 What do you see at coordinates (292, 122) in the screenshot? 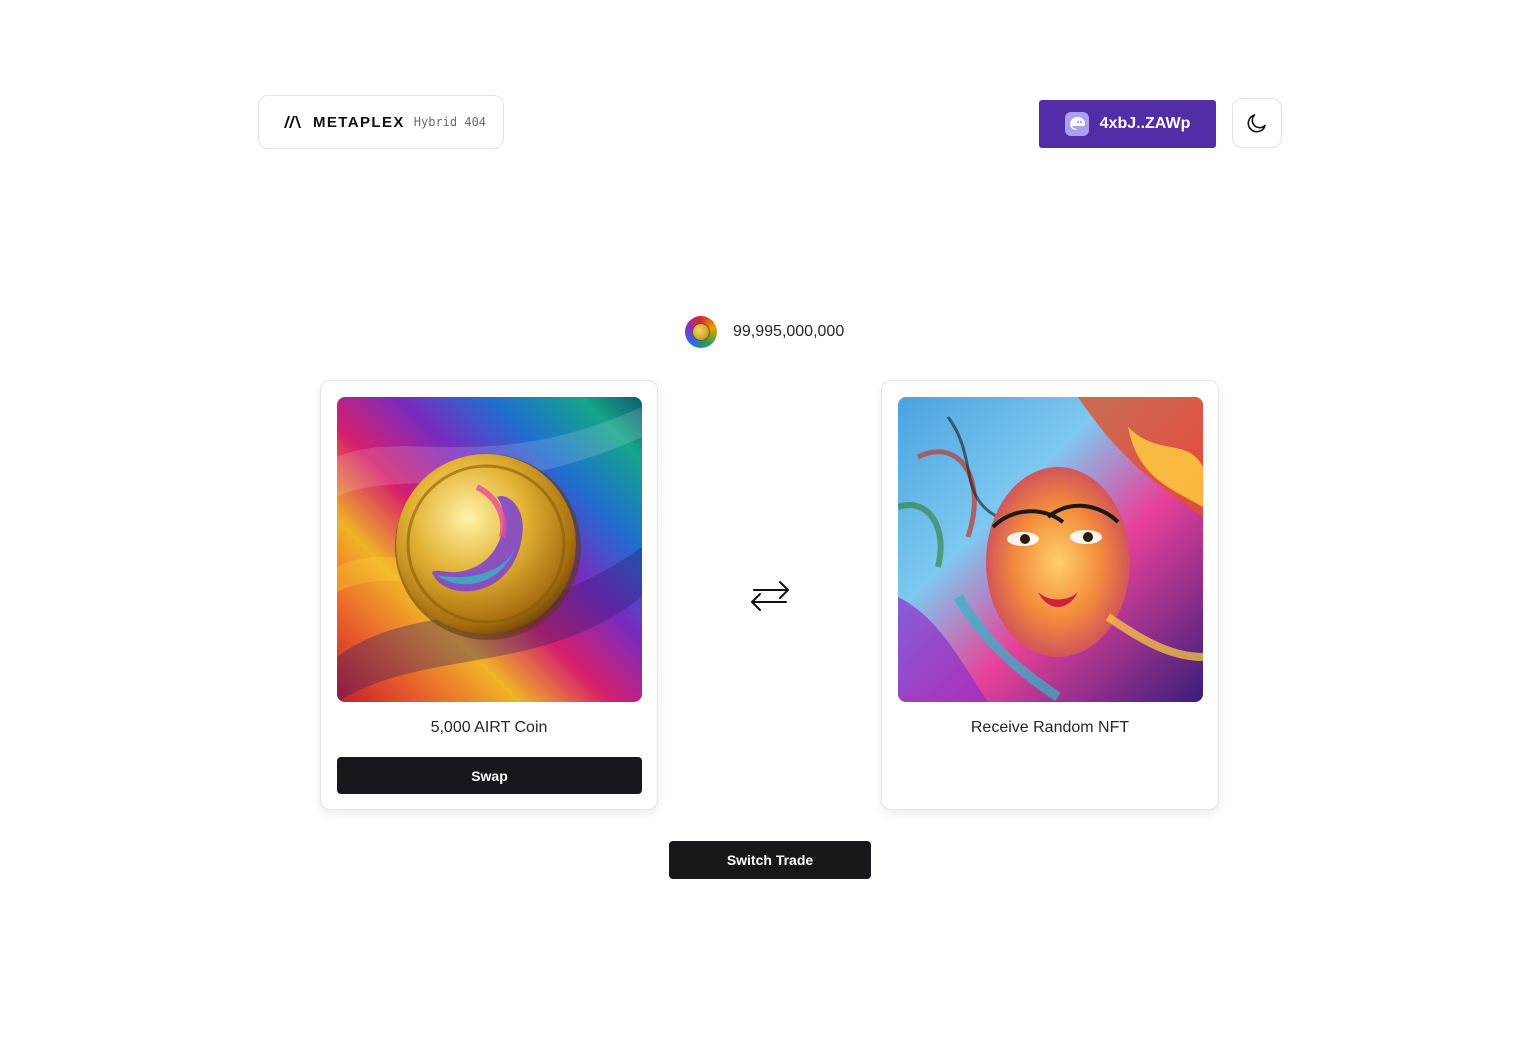
I see `metaplex-logo-icon` at bounding box center [292, 122].